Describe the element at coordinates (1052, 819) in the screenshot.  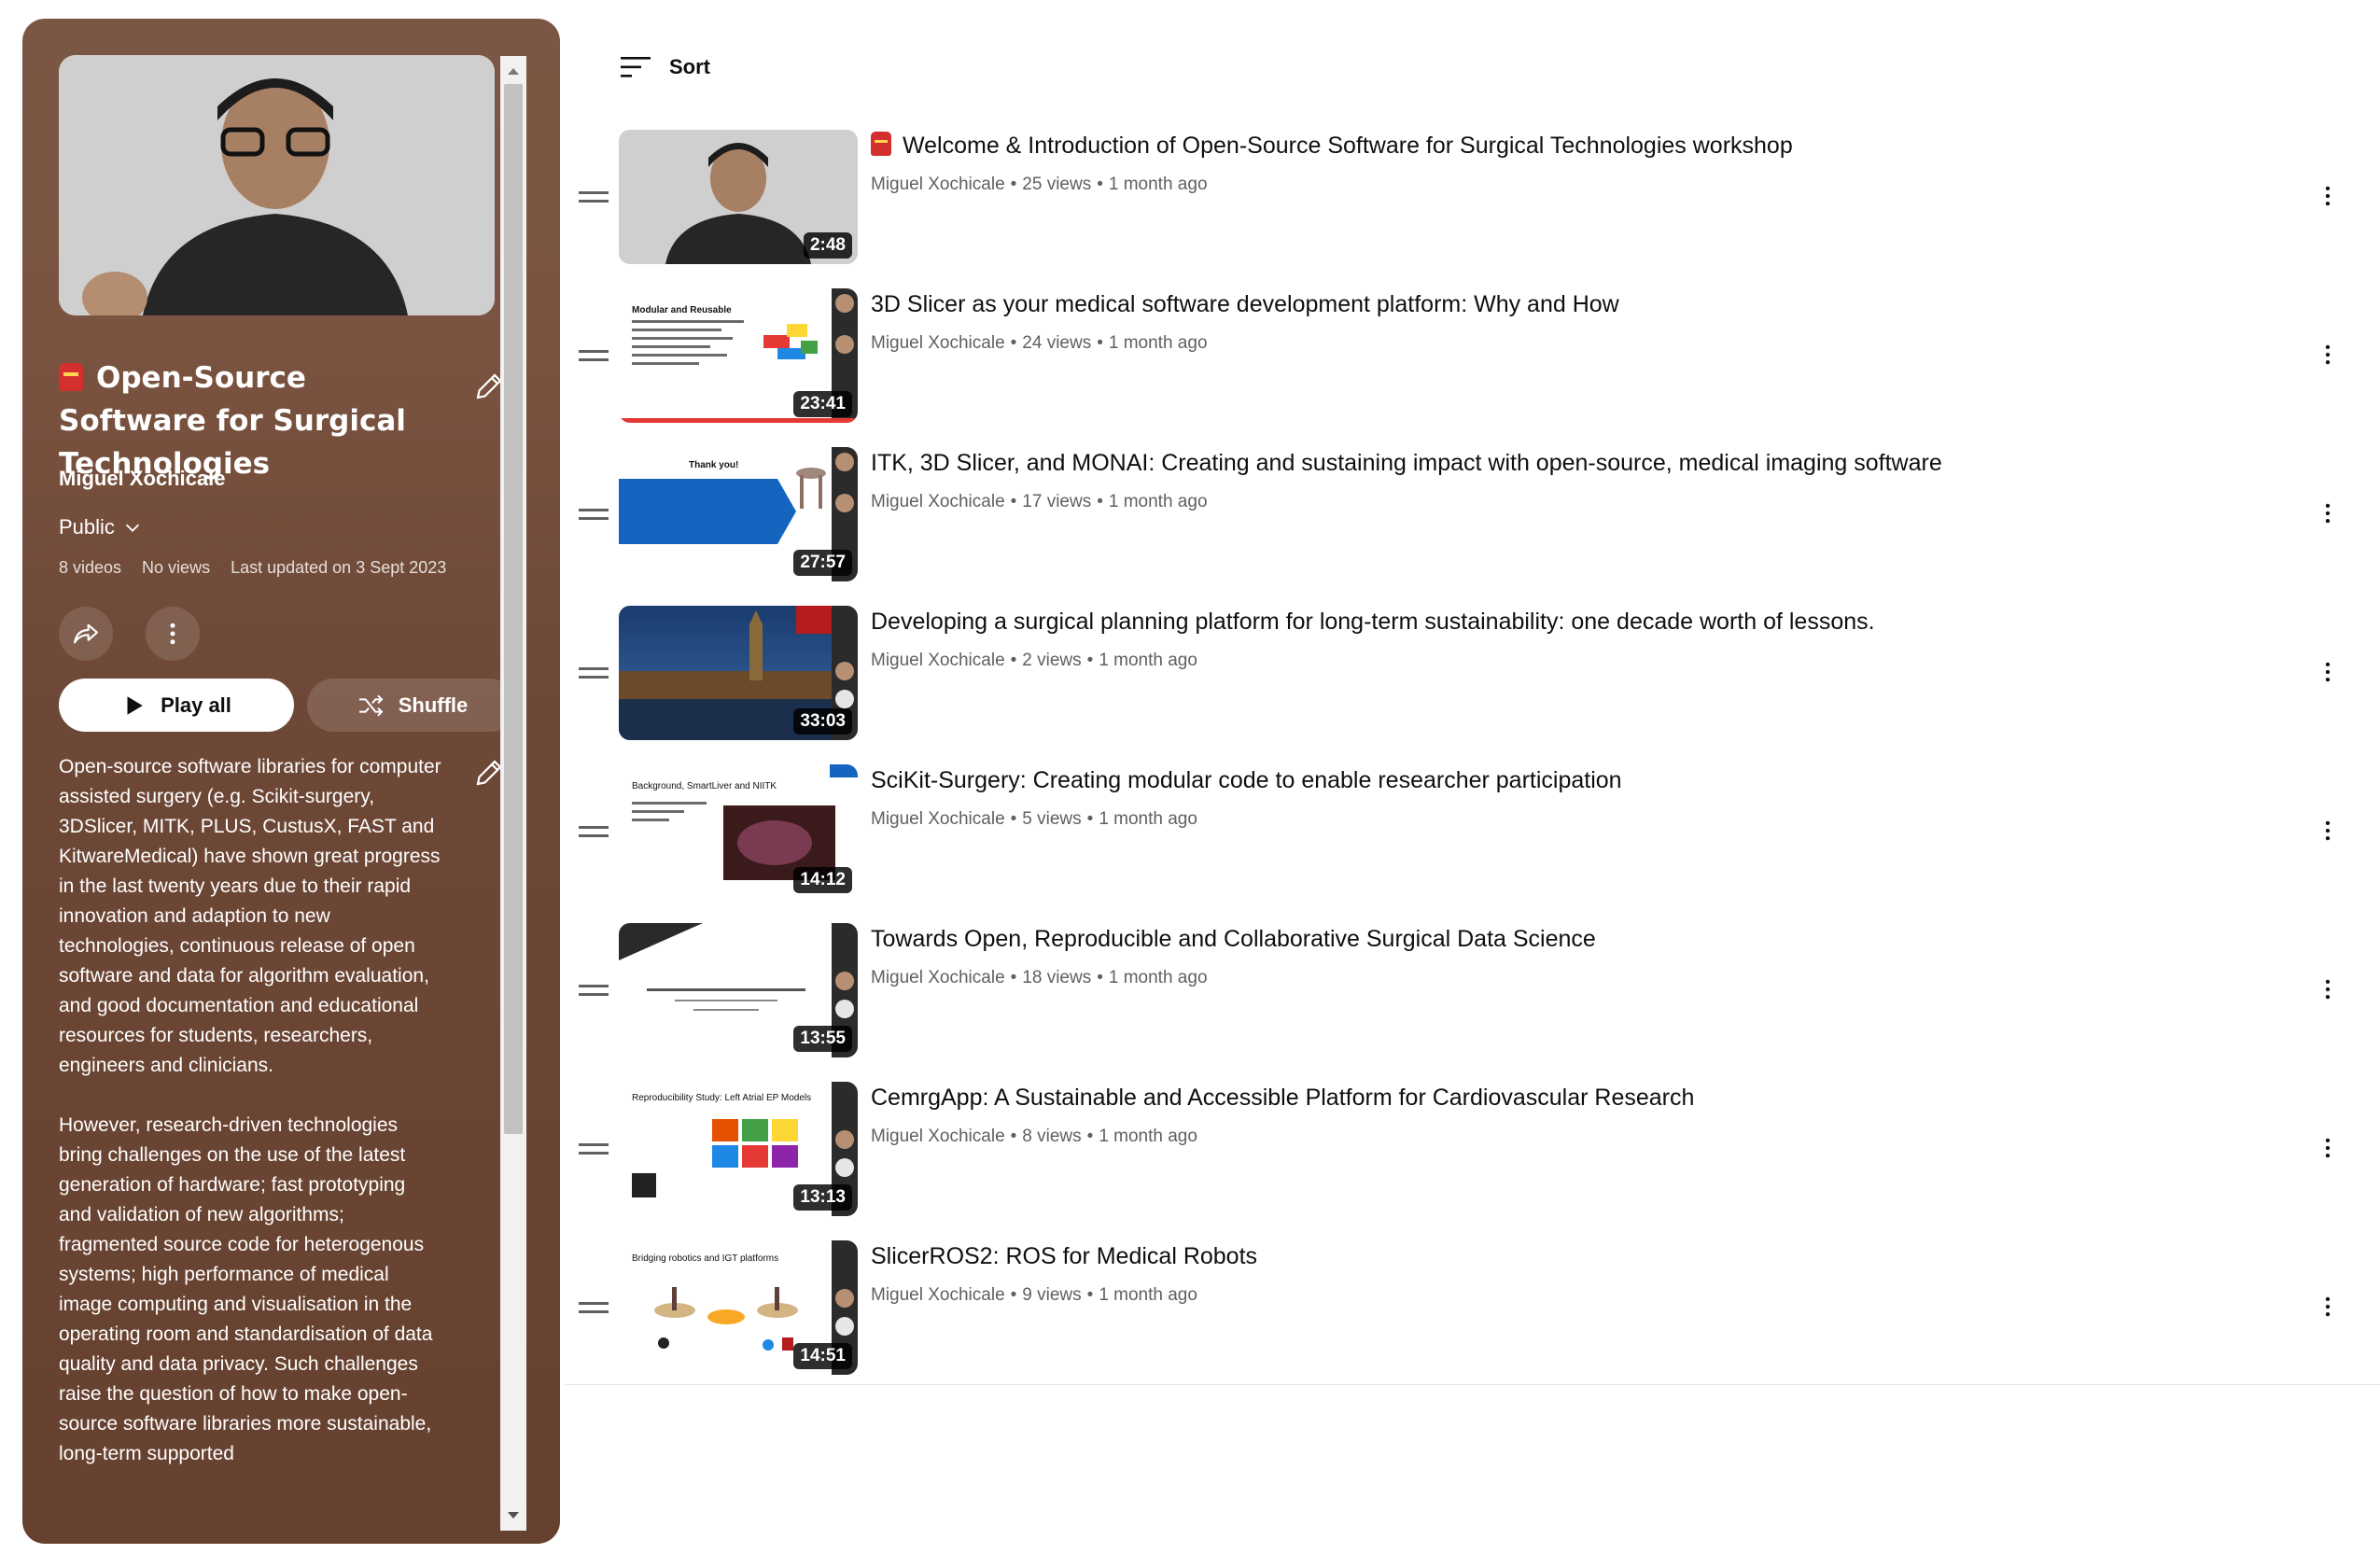
I see `video-views: 5 views` at that location.